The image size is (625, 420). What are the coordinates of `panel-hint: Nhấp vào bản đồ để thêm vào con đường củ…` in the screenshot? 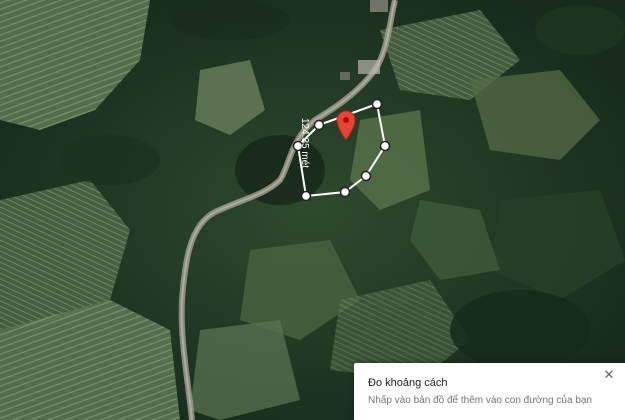 It's located at (480, 400).